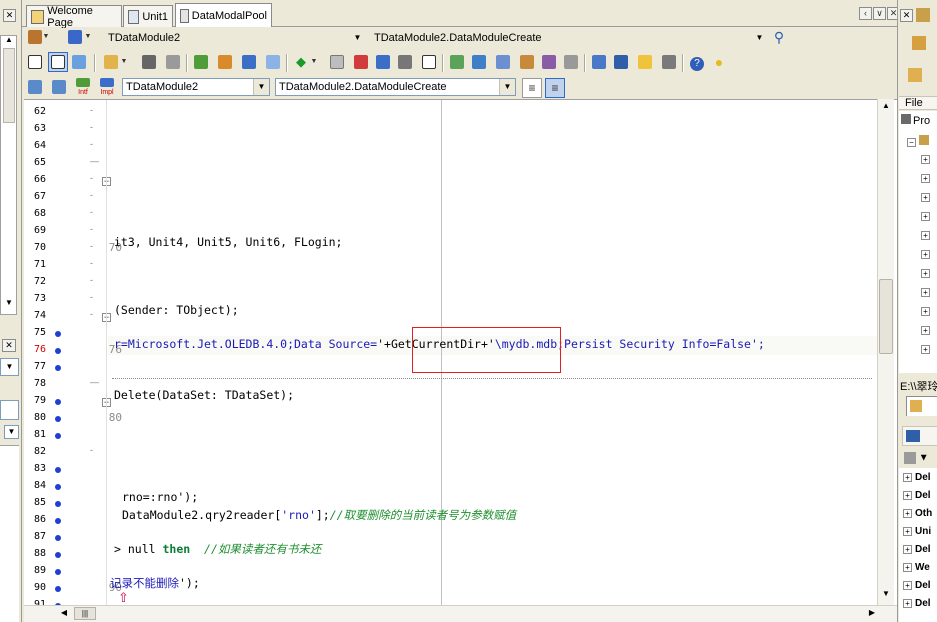 The height and width of the screenshot is (622, 937). Describe the element at coordinates (35, 332) in the screenshot. I see `line-number: 75` at that location.